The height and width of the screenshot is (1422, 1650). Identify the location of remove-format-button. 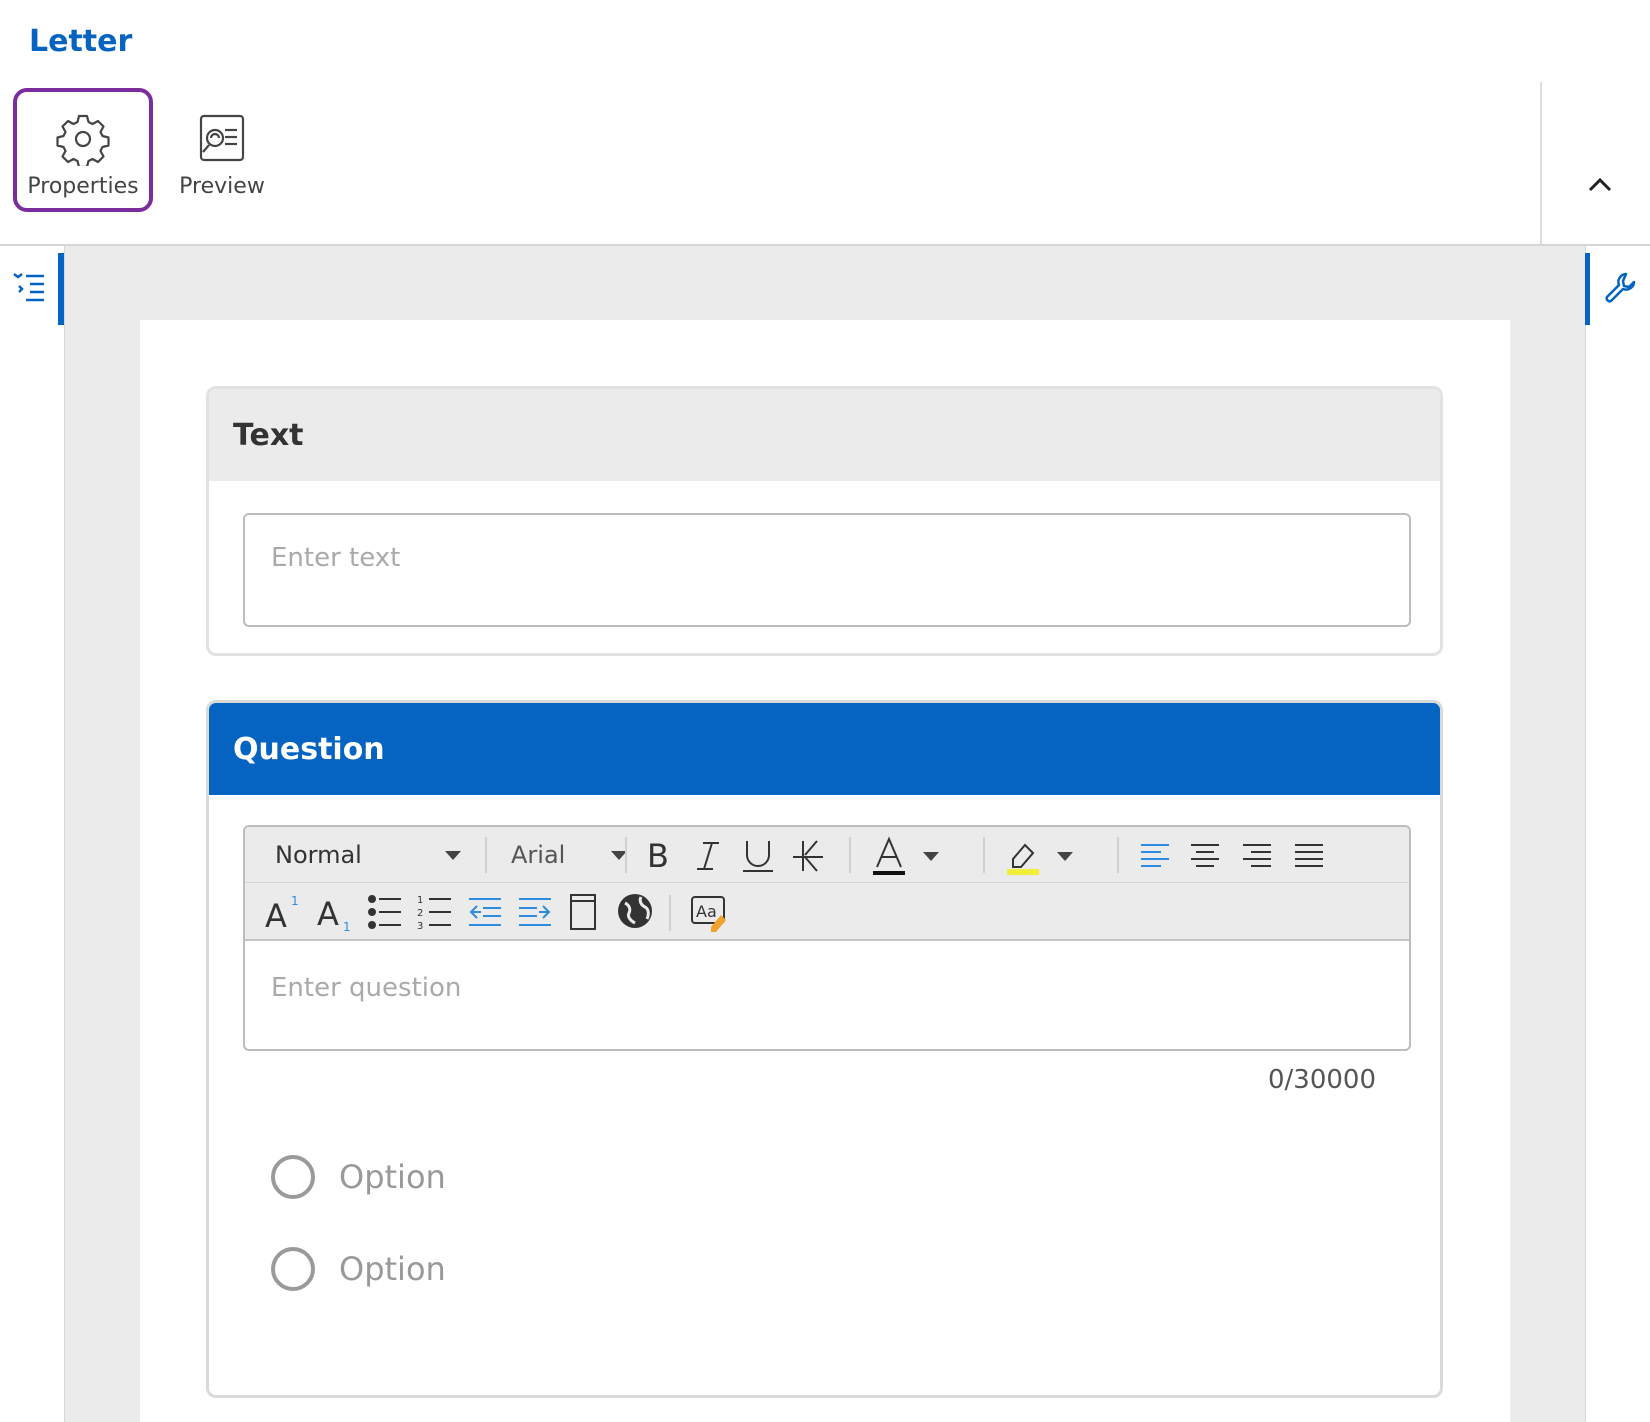
(808, 855).